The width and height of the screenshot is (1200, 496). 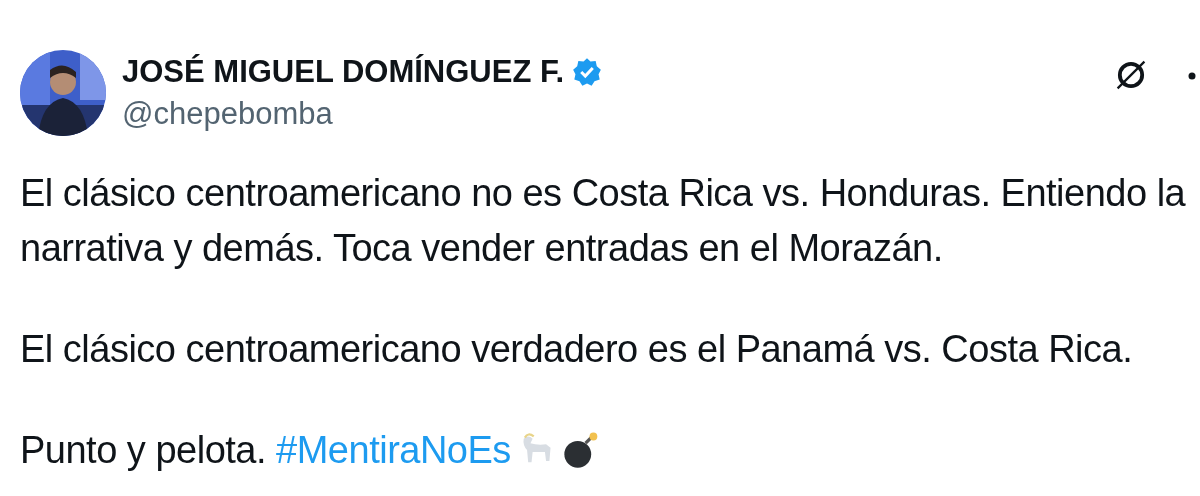 What do you see at coordinates (265, 450) in the screenshot?
I see `post-text: Punto y pelota. #MentiraNoEs` at bounding box center [265, 450].